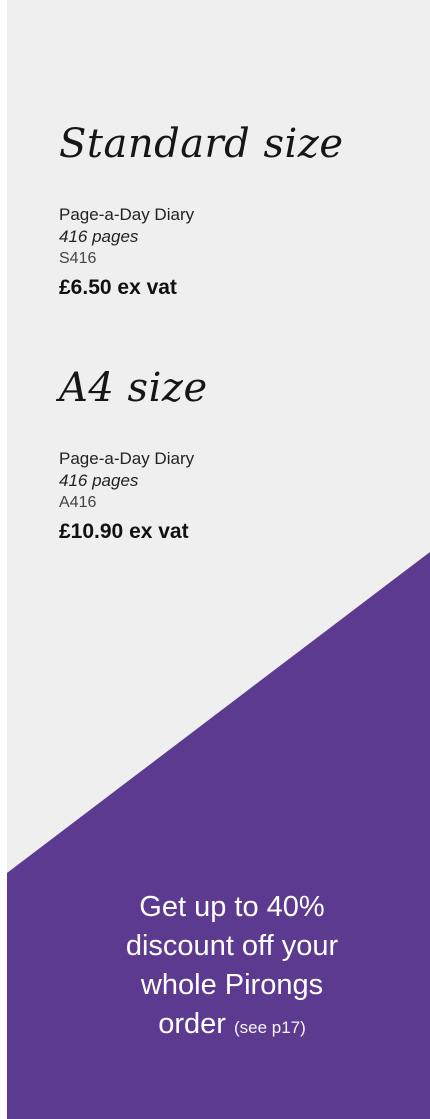 The image size is (430, 1119). What do you see at coordinates (78, 502) in the screenshot?
I see `product-sku: A416` at bounding box center [78, 502].